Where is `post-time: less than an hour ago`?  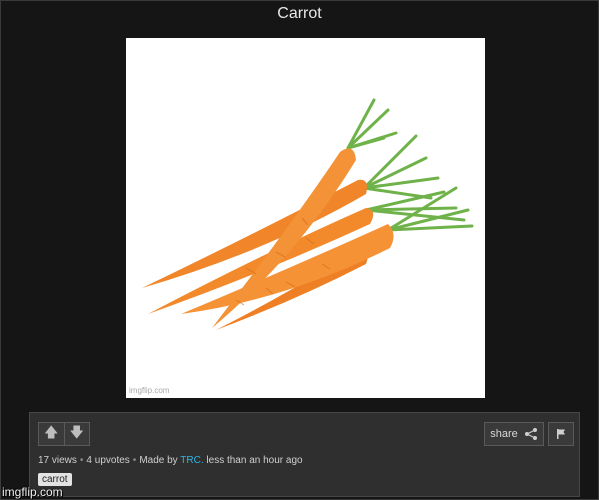
post-time: less than an hour ago is located at coordinates (254, 460).